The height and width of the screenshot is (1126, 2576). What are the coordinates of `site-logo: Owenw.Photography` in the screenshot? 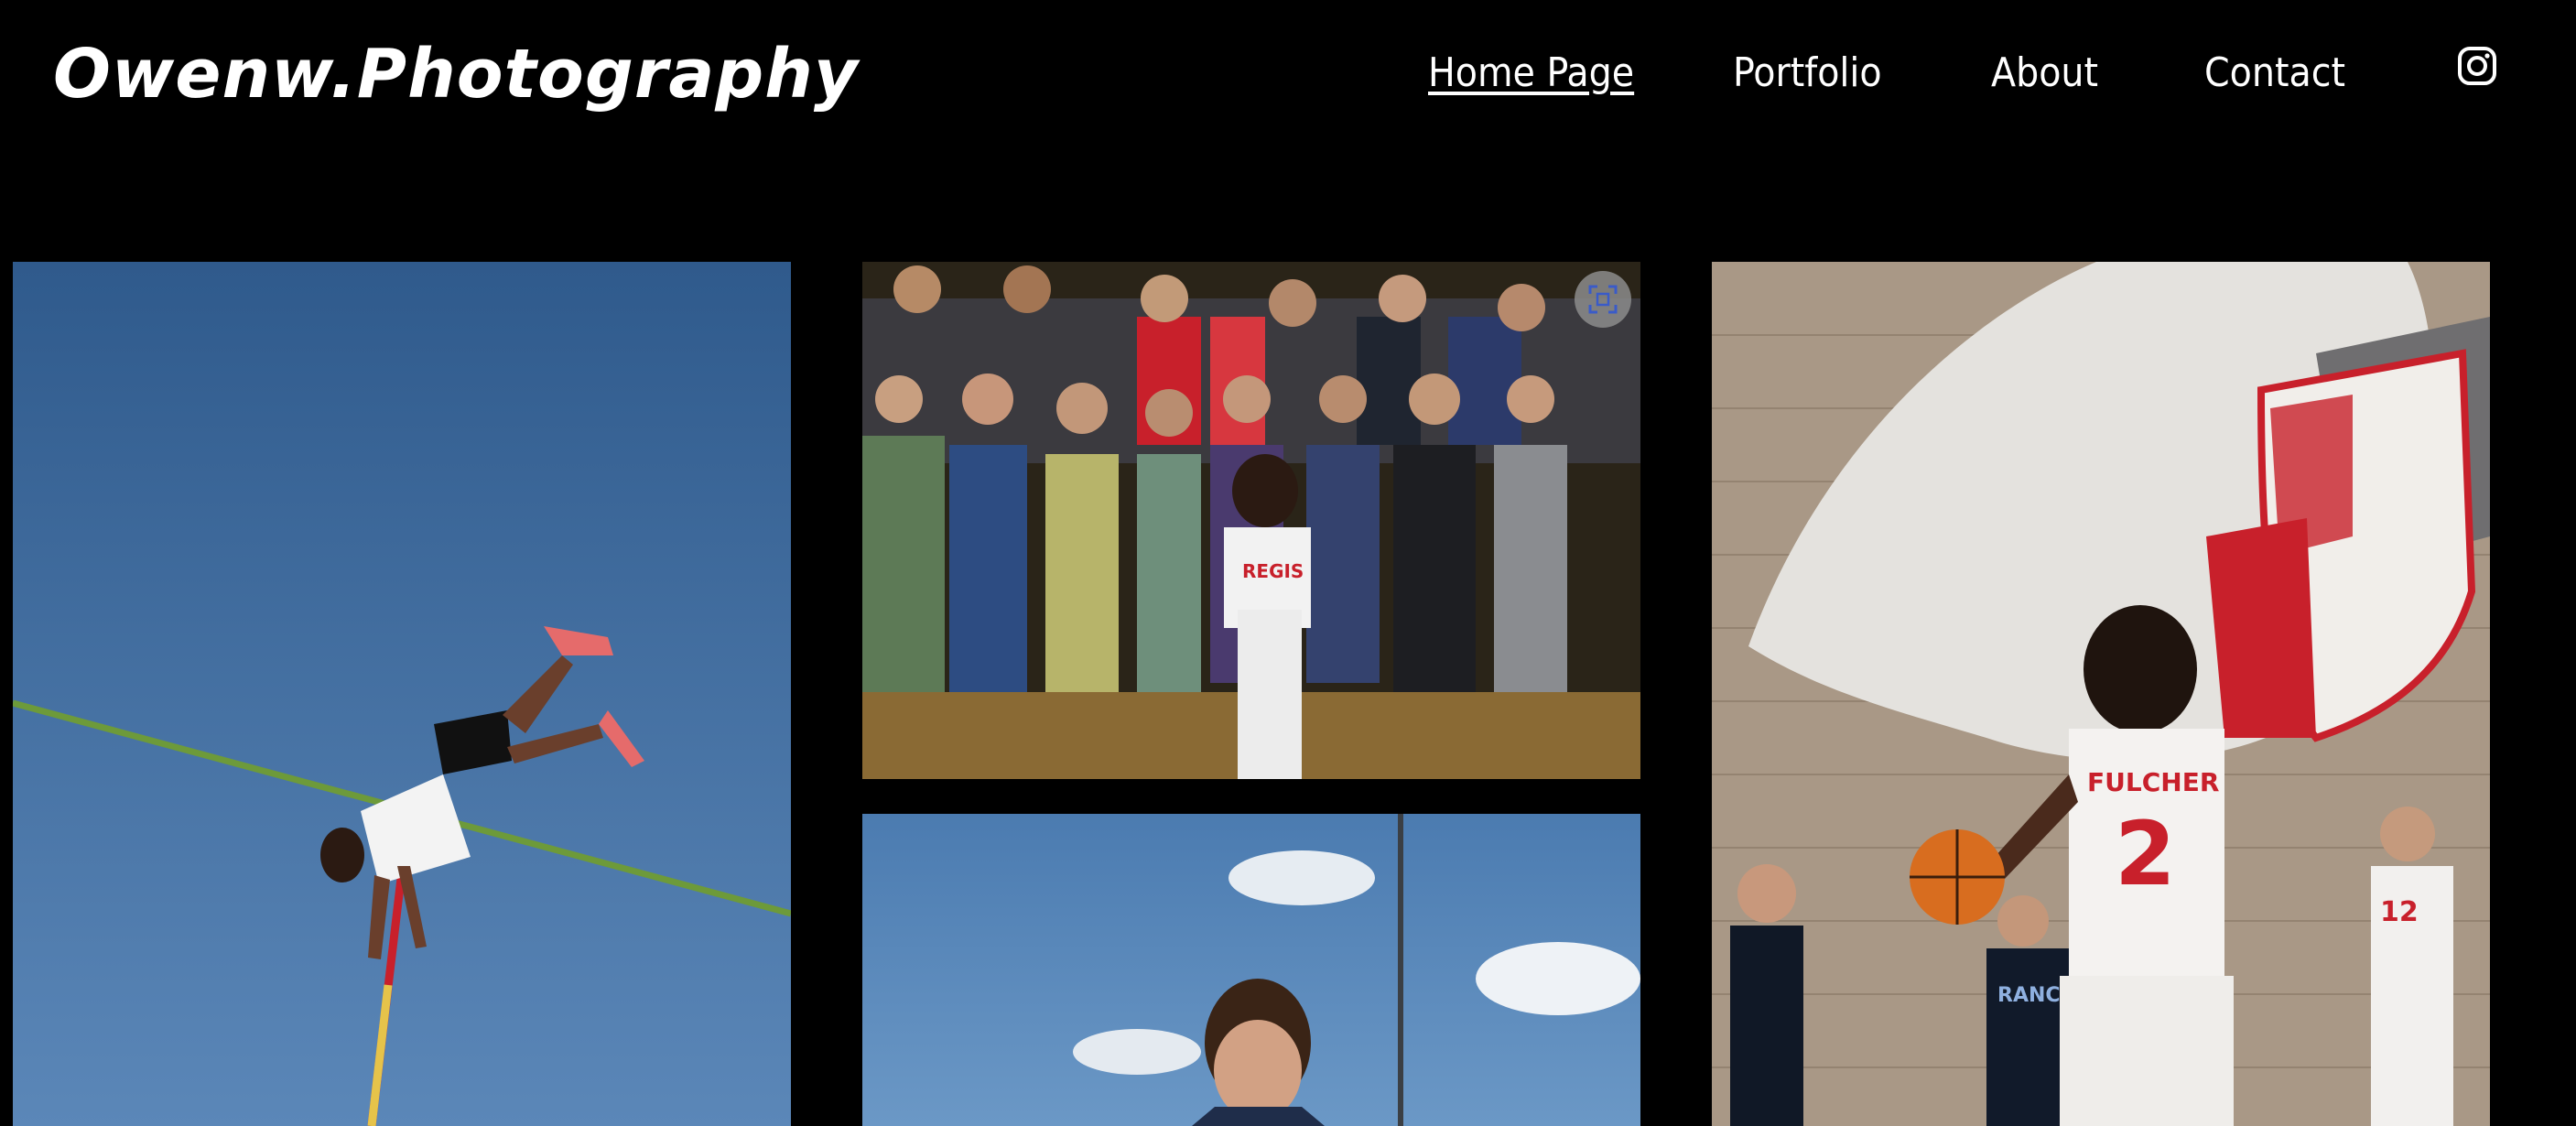 It's located at (456, 74).